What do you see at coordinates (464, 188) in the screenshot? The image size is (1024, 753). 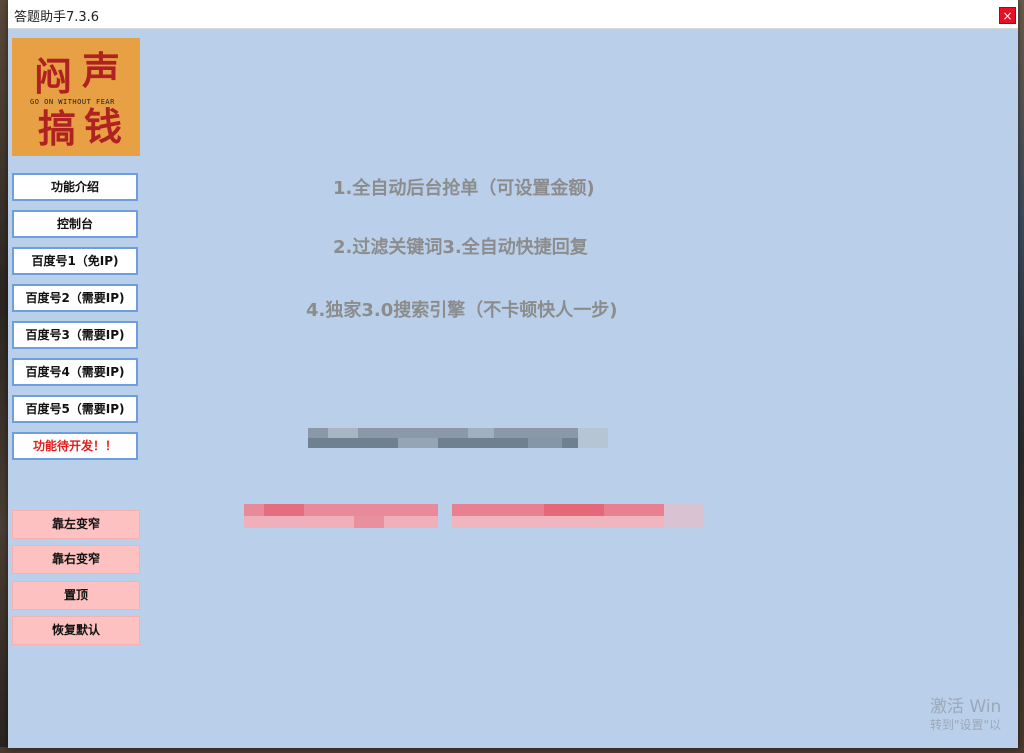 I see `feature-line-1: 1.全自动后台抢单（可设置金额)` at bounding box center [464, 188].